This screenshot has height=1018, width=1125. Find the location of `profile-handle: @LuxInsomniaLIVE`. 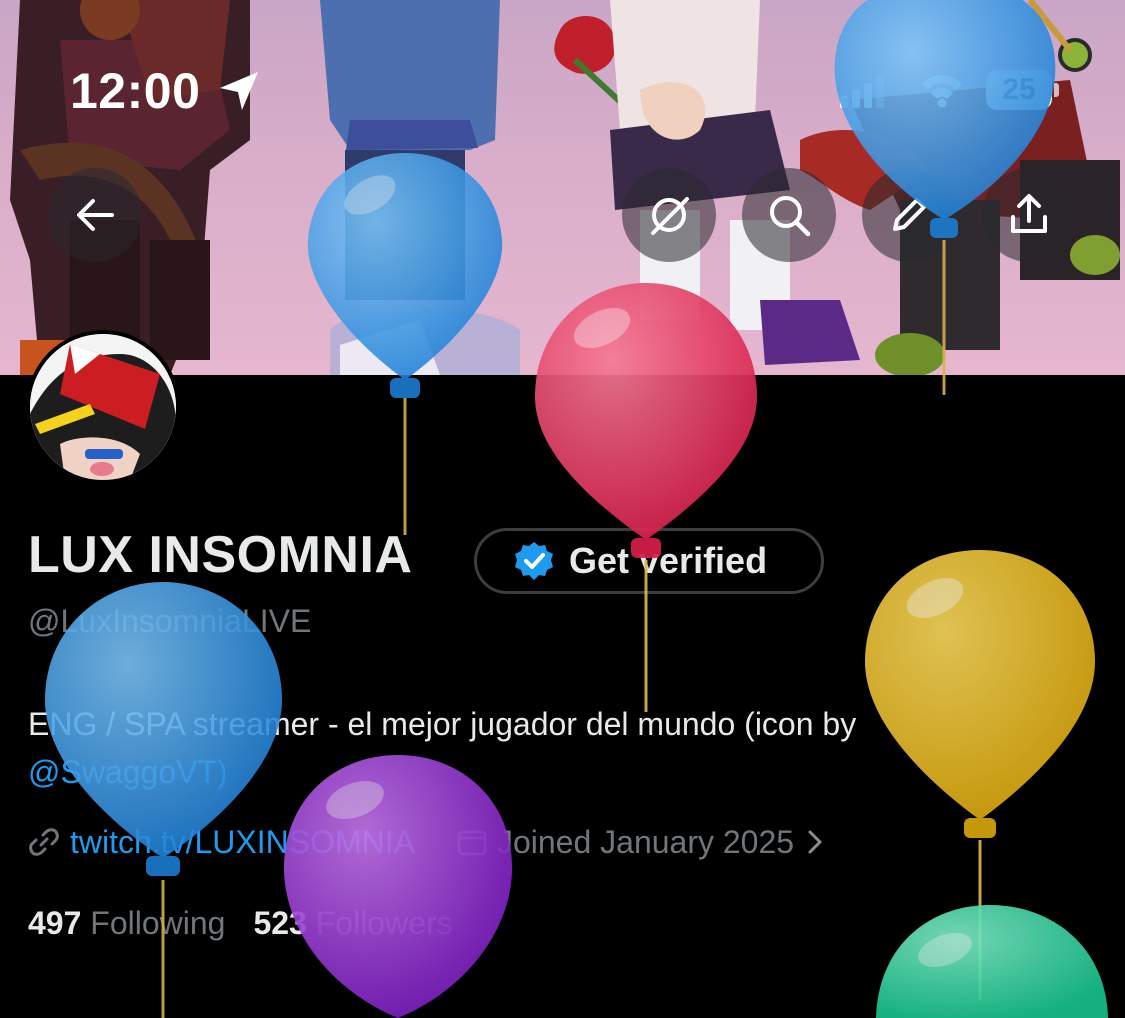

profile-handle: @LuxInsomniaLIVE is located at coordinates (170, 621).